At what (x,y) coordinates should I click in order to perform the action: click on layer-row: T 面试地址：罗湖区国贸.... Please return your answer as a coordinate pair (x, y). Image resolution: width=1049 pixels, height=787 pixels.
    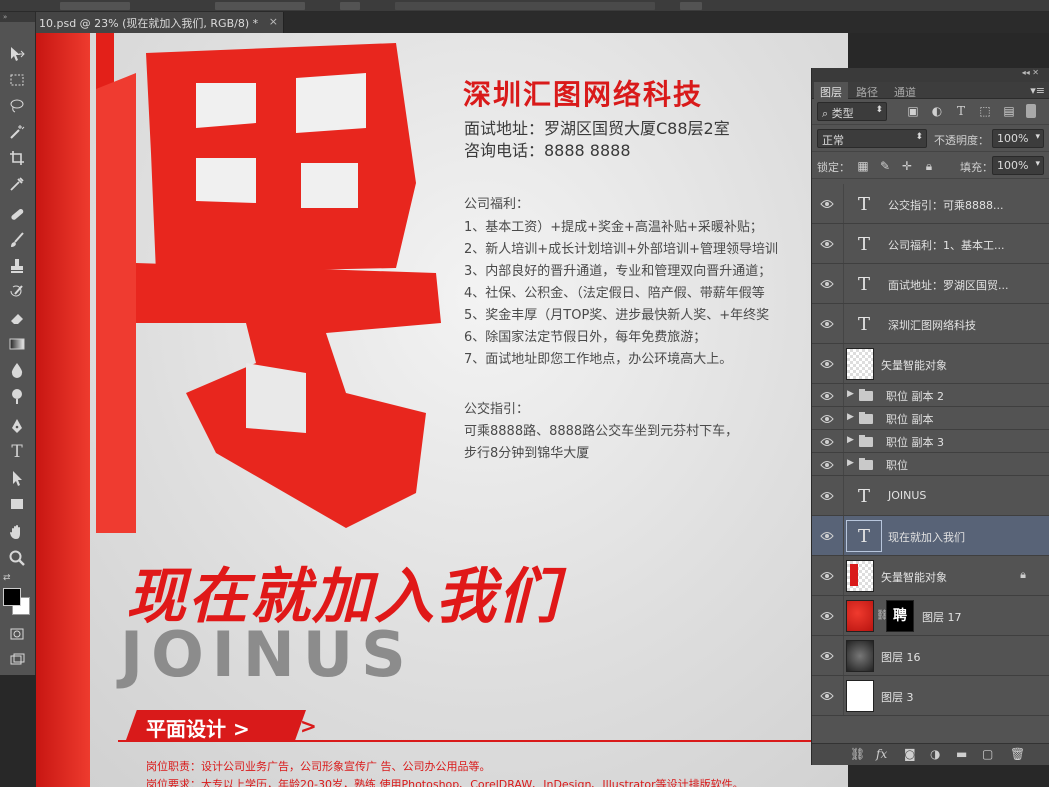
    Looking at the image, I should click on (930, 284).